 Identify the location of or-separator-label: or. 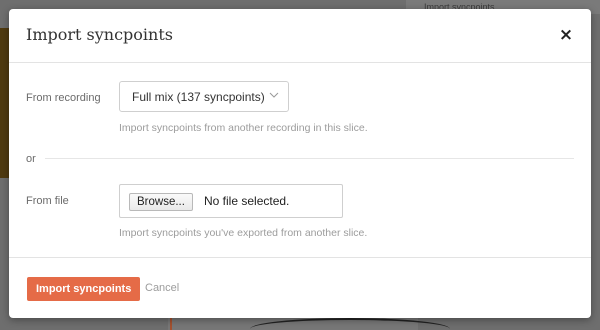
(31, 159).